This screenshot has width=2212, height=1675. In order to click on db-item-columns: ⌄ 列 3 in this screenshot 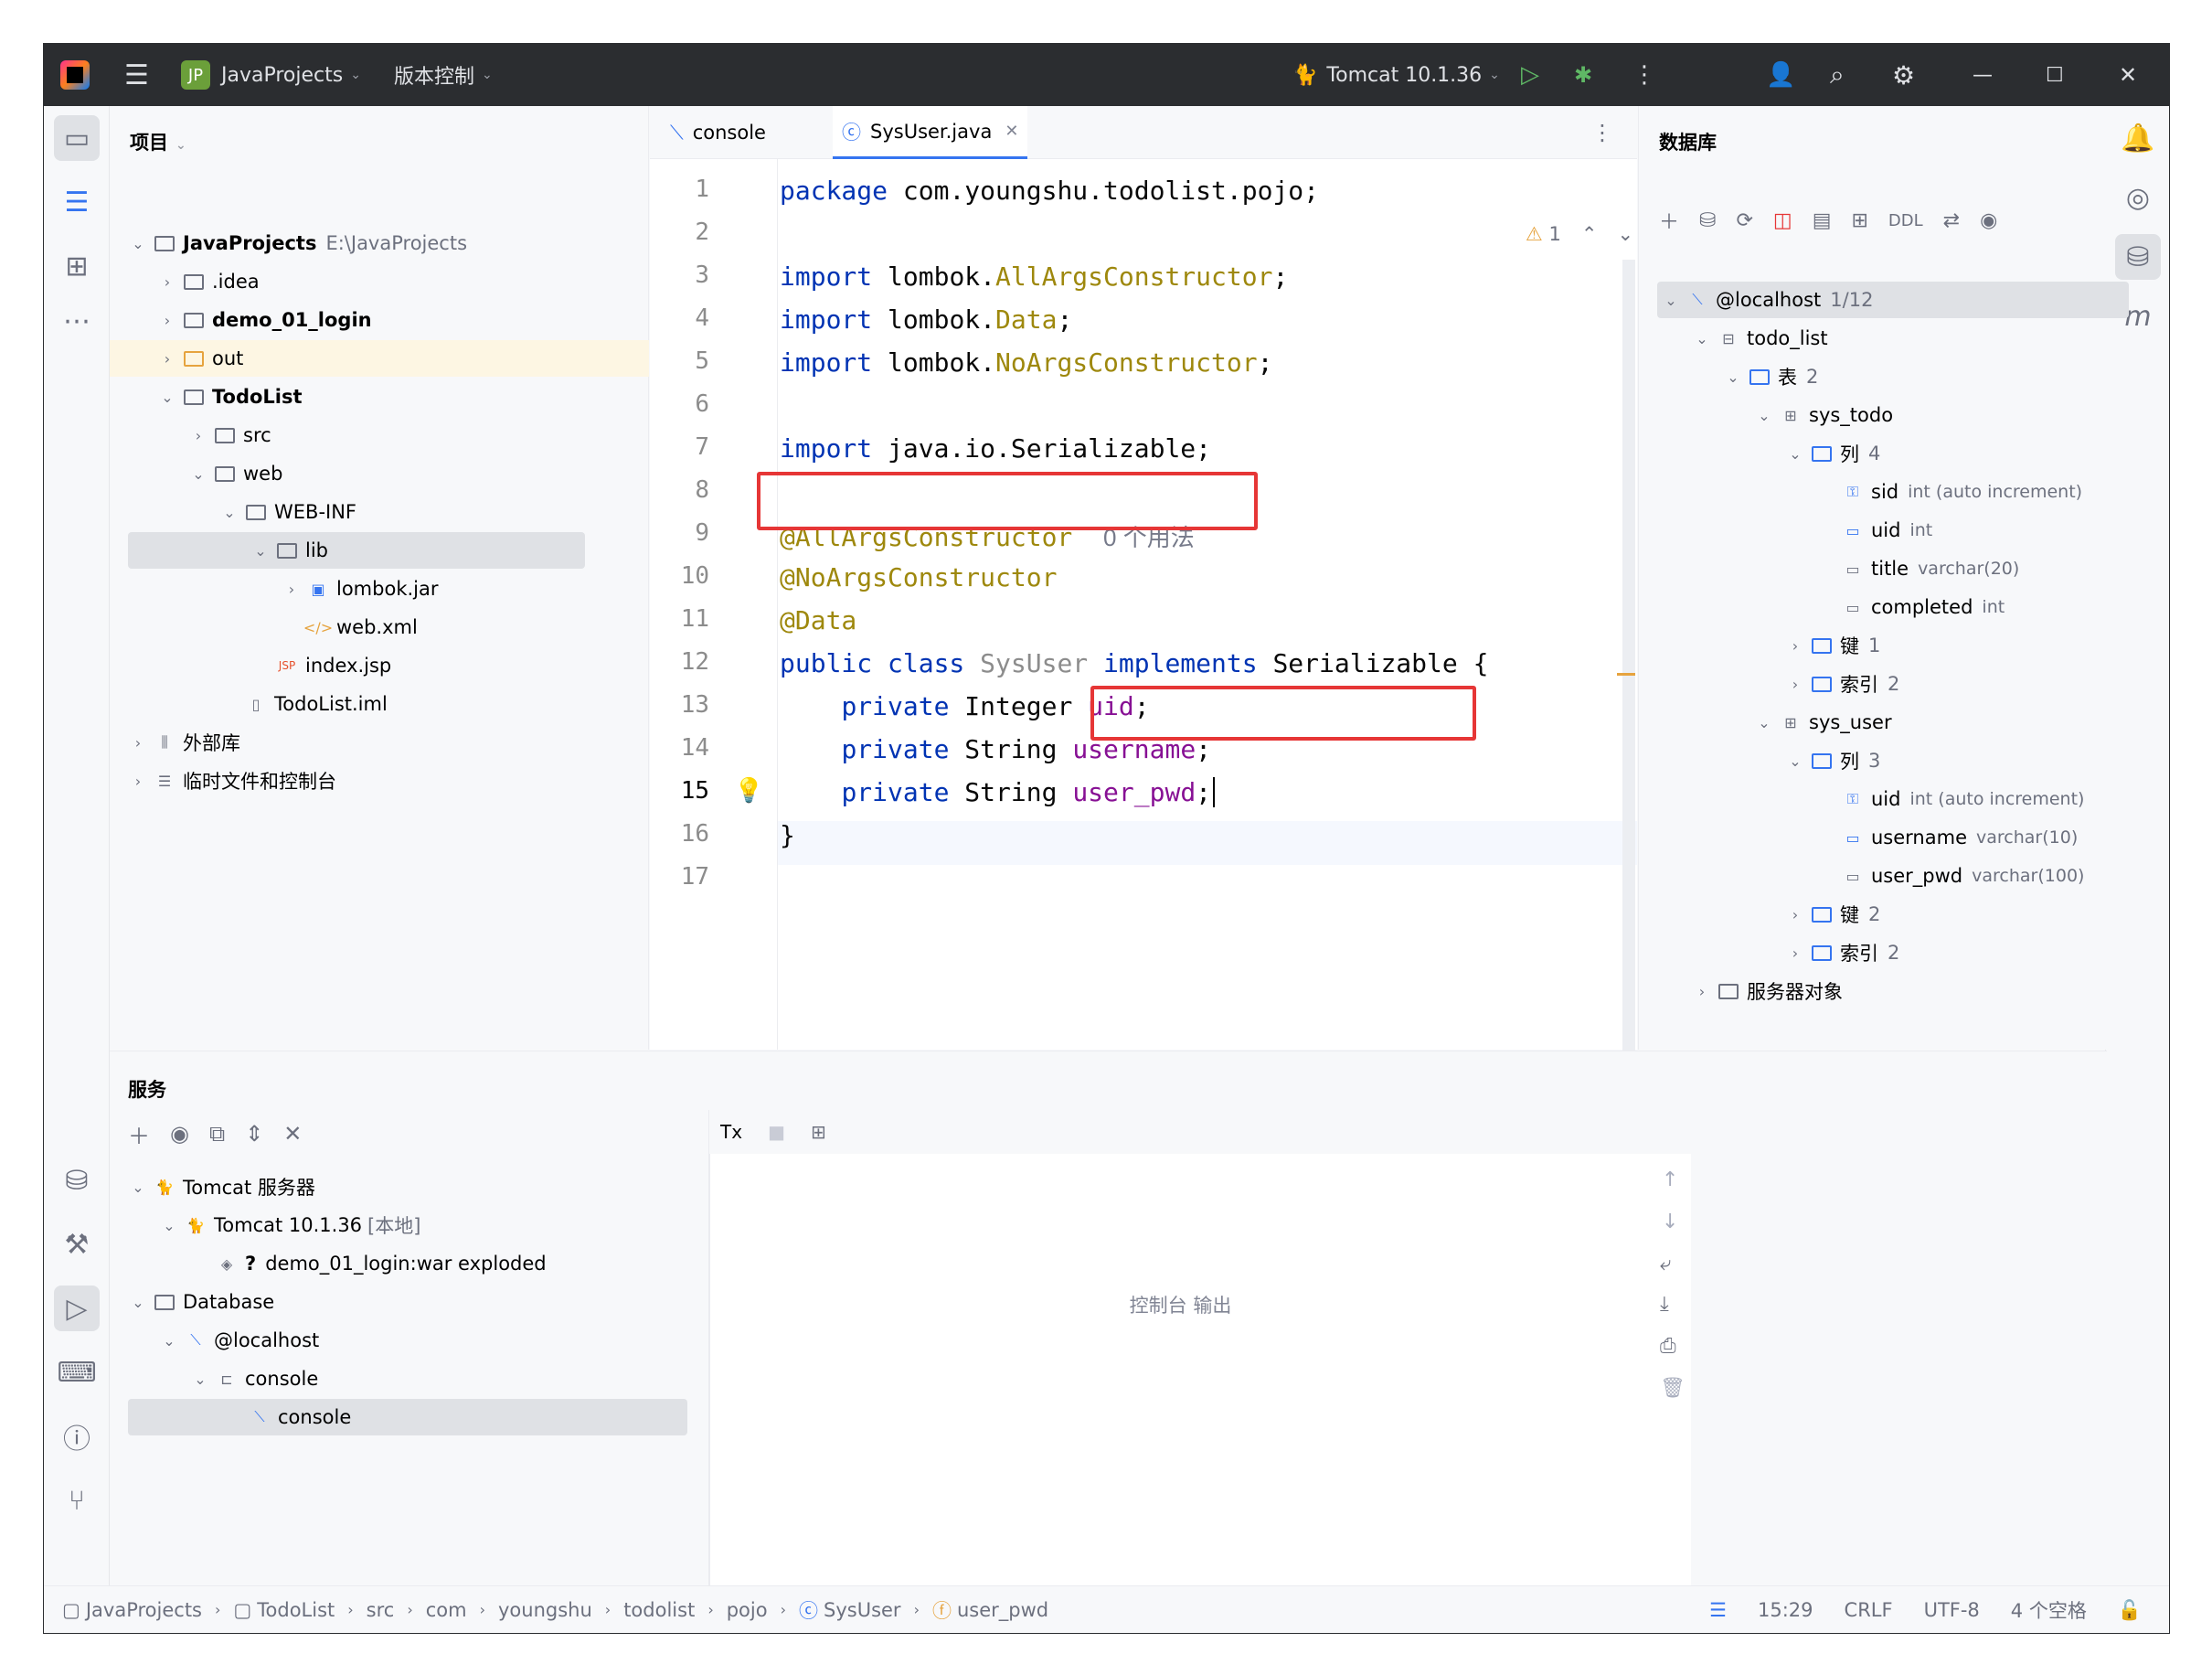, I will do `click(1832, 760)`.